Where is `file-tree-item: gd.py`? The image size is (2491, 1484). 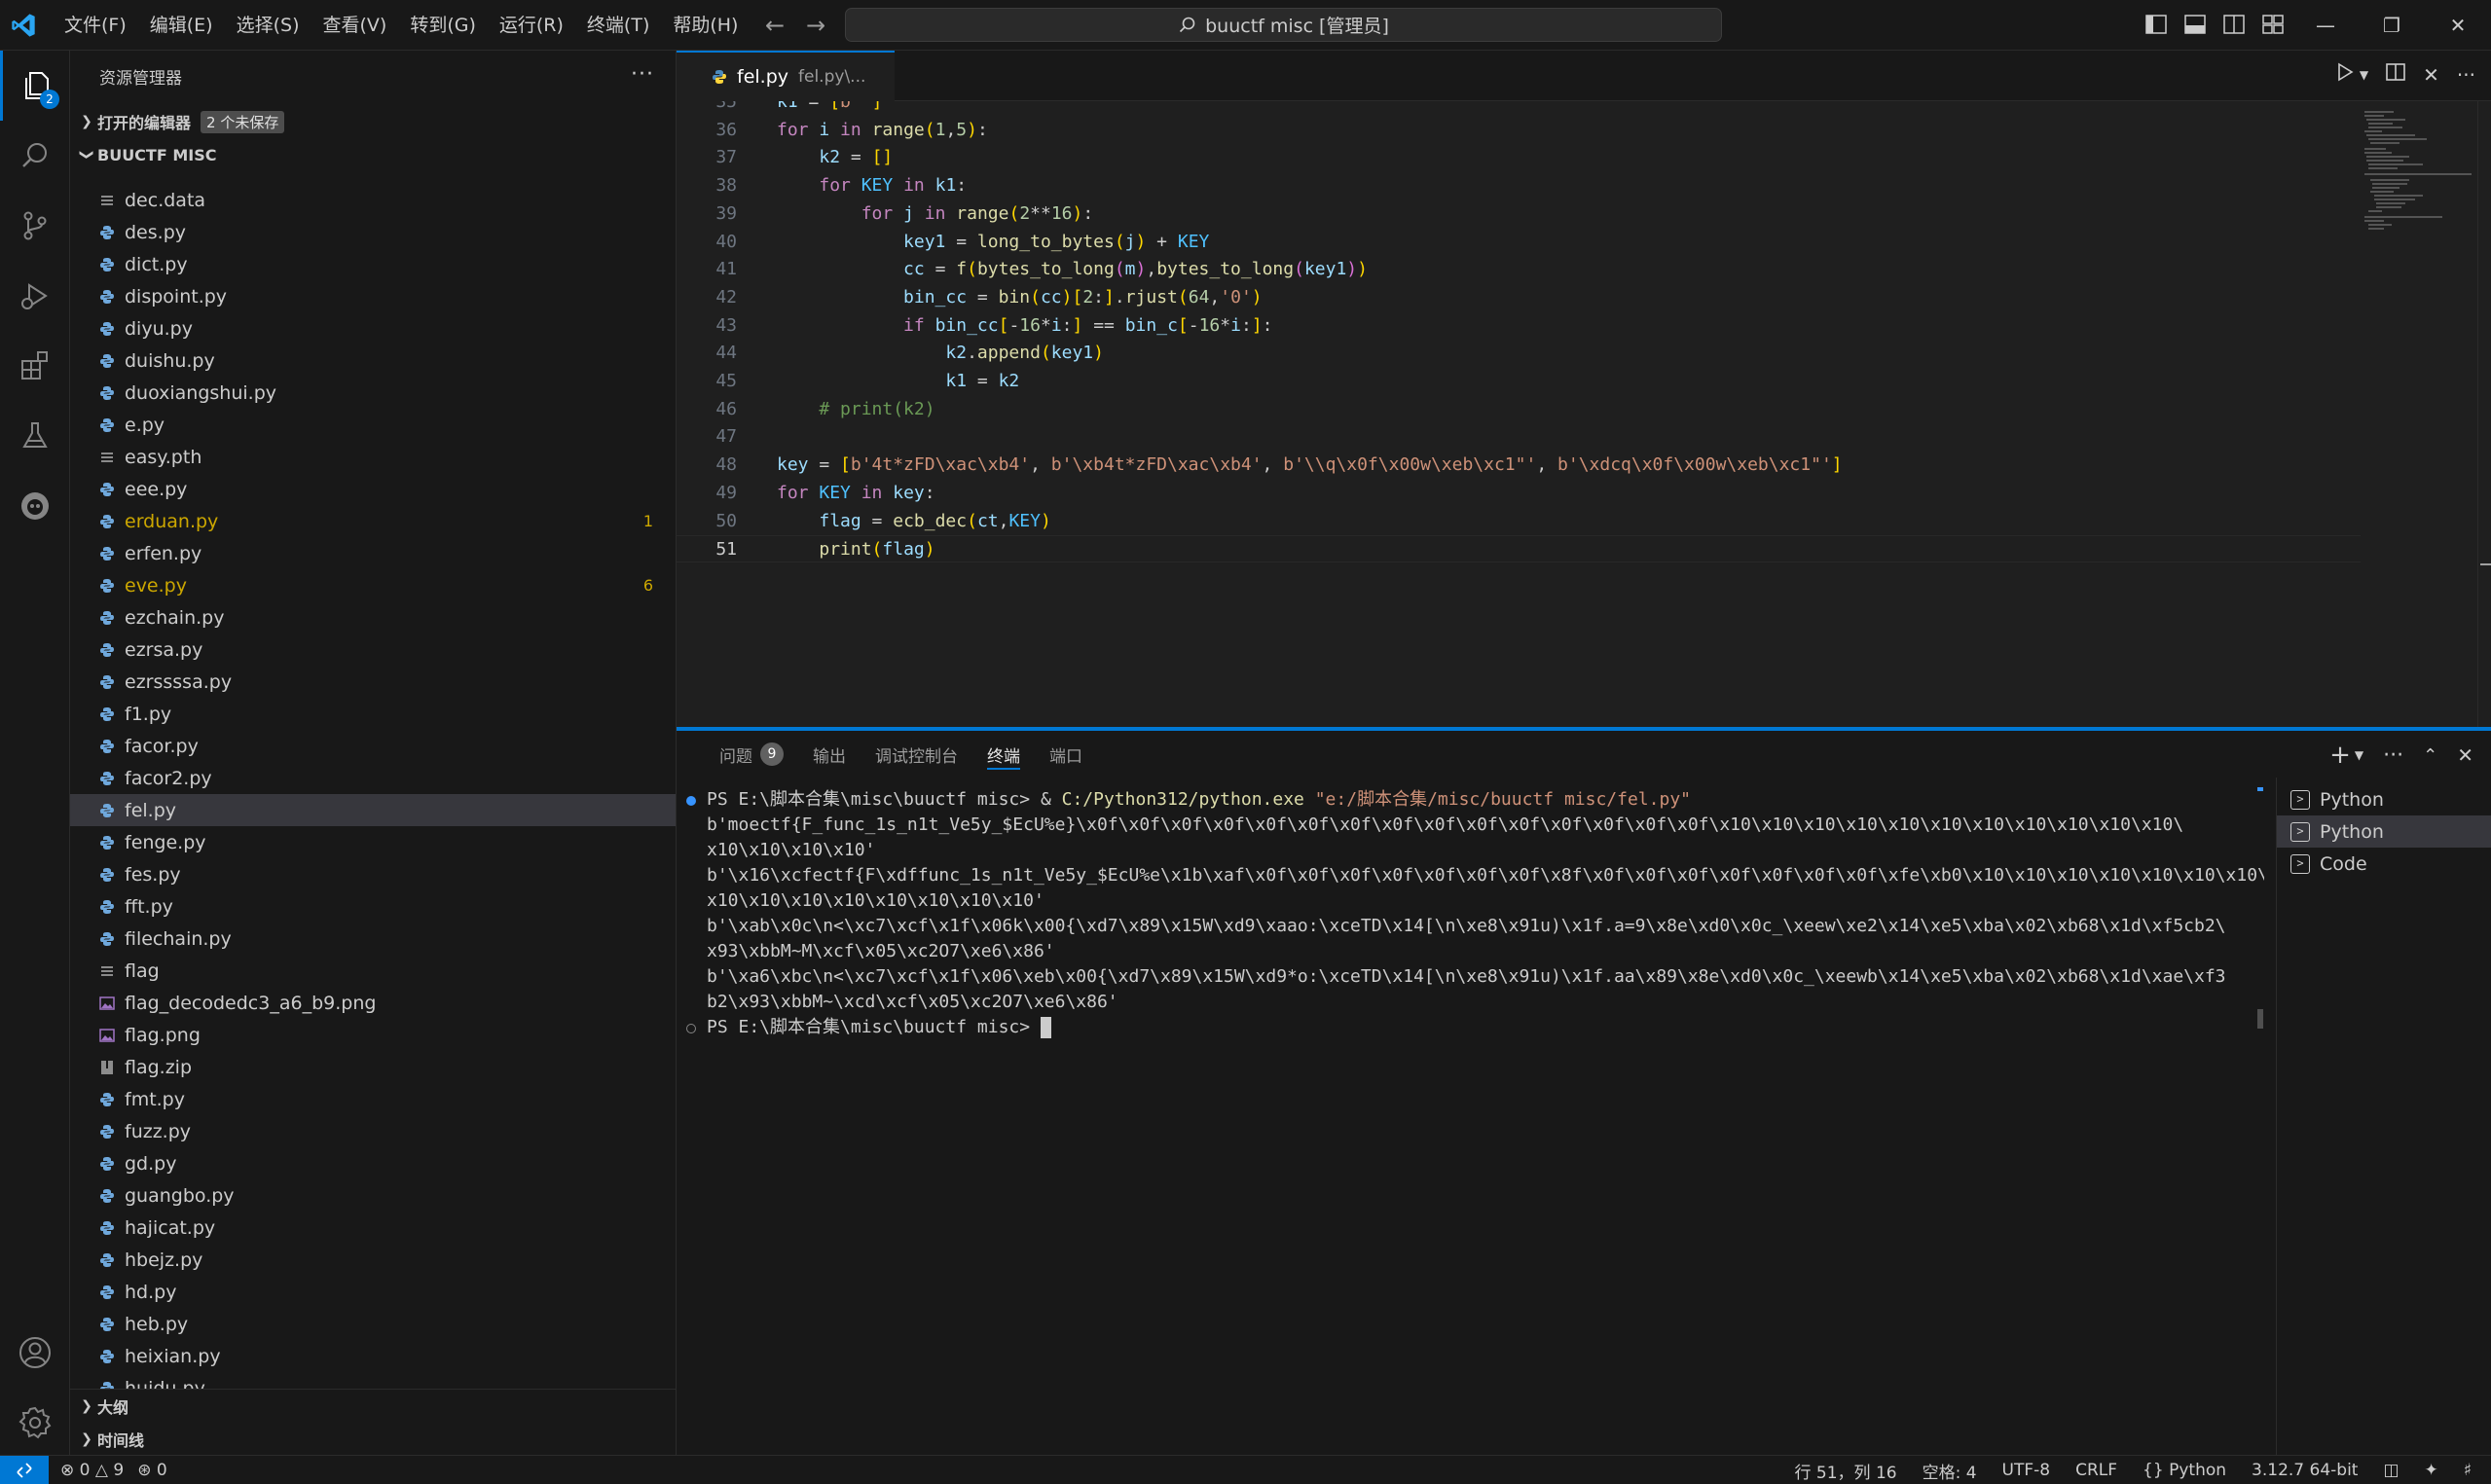 file-tree-item: gd.py is located at coordinates (373, 1163).